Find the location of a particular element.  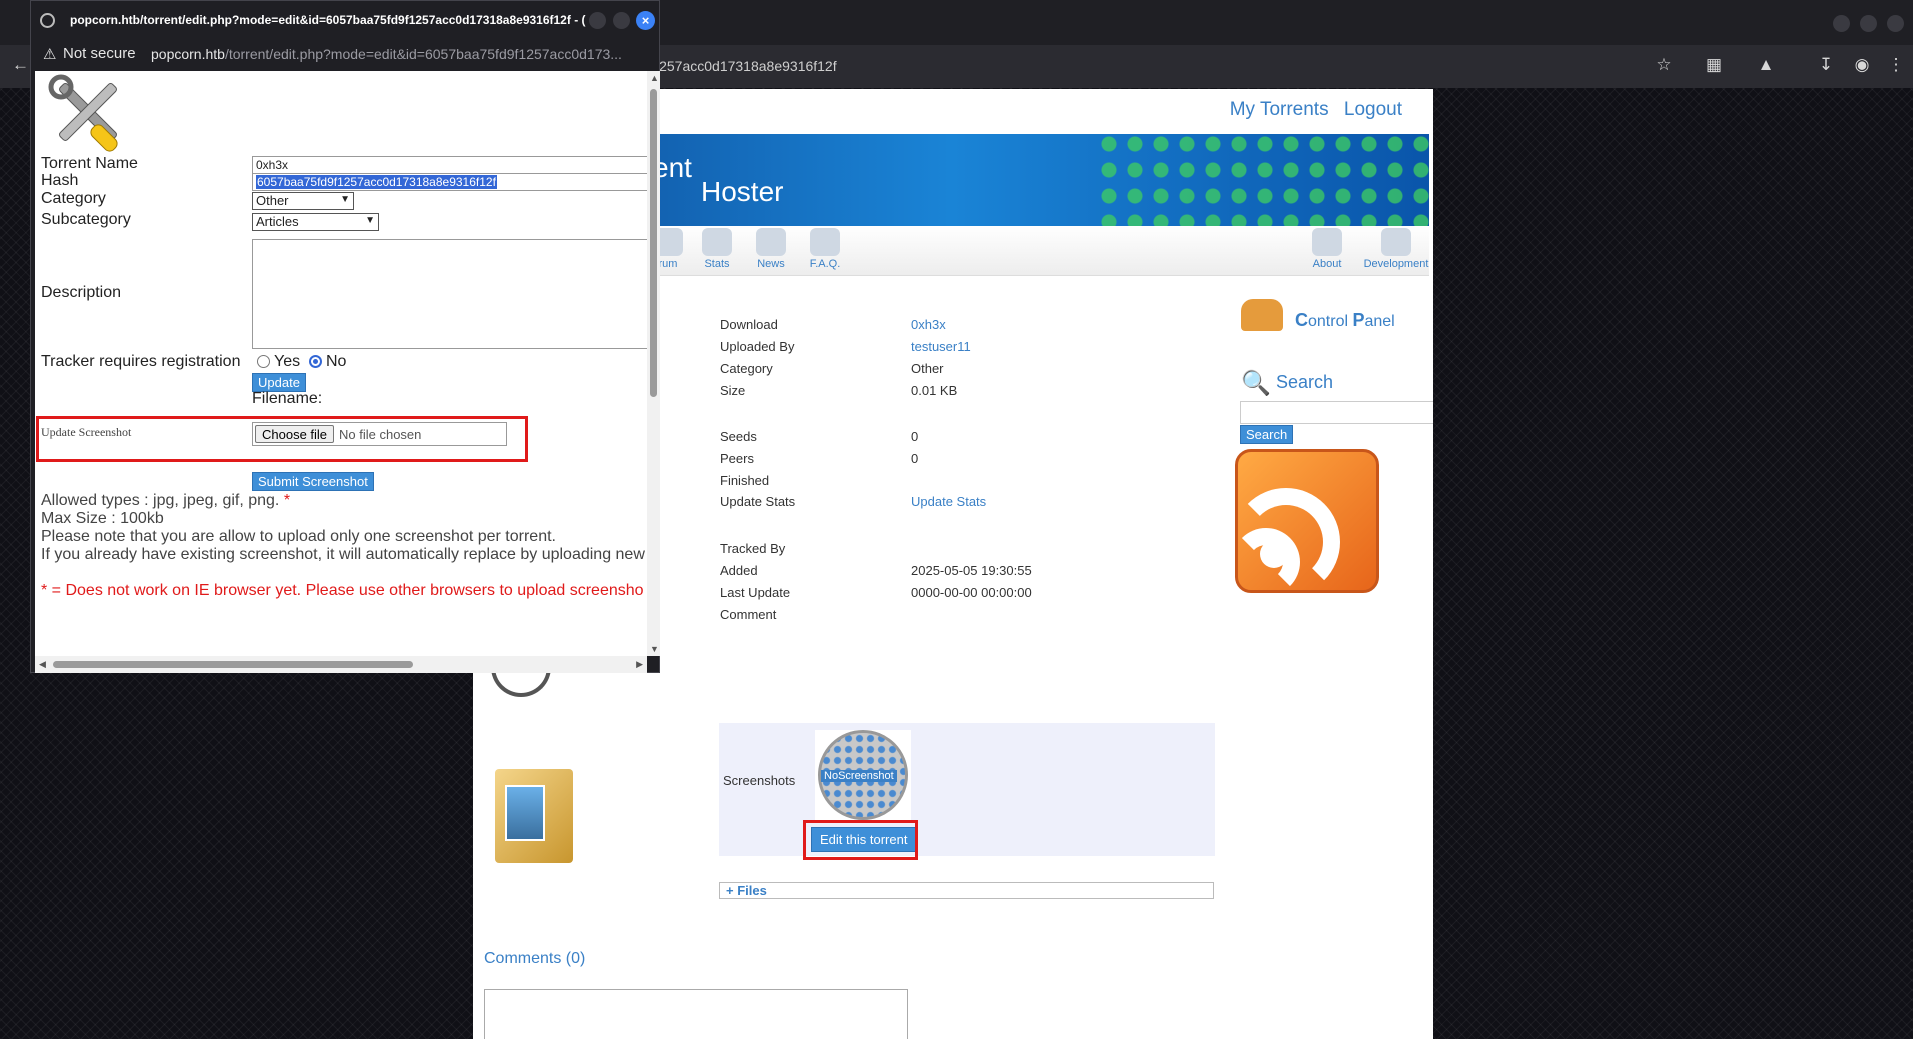

category-select: Other ▼ is located at coordinates (303, 201).